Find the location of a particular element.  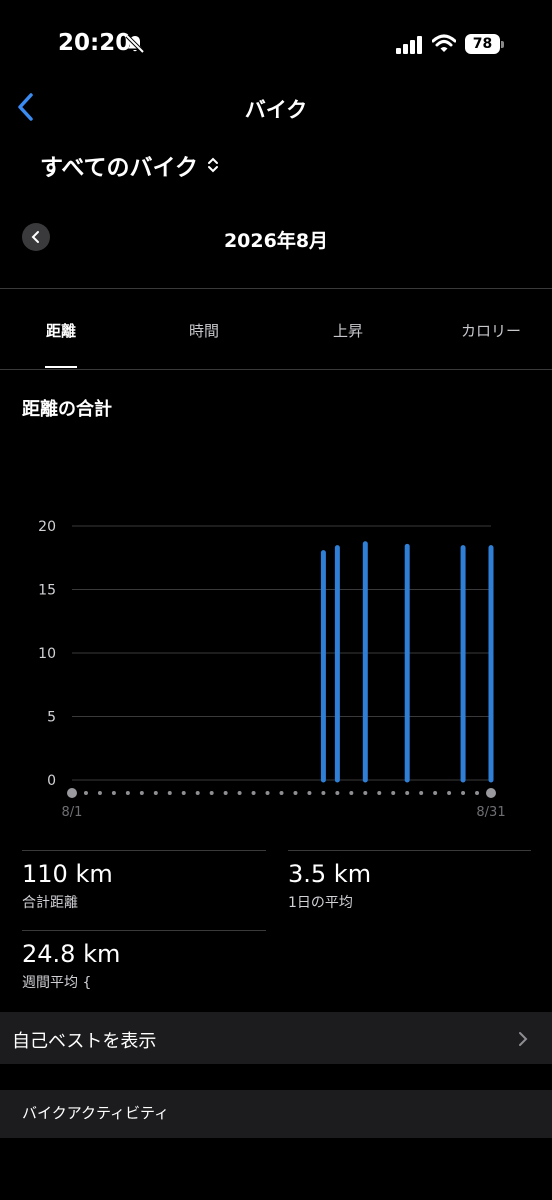

status-bar: 20:20 78 is located at coordinates (276, 45).